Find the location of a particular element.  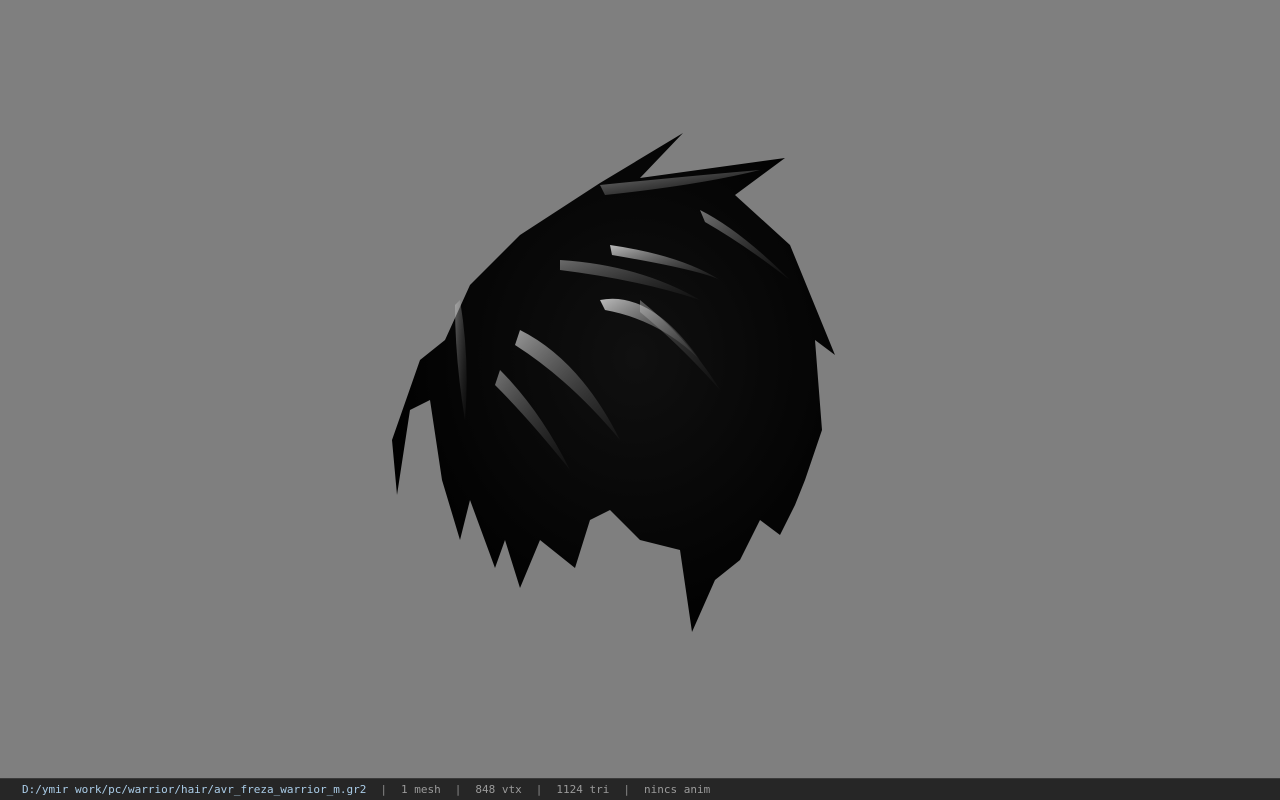

mesh-count: 1 mesh is located at coordinates (421, 789).